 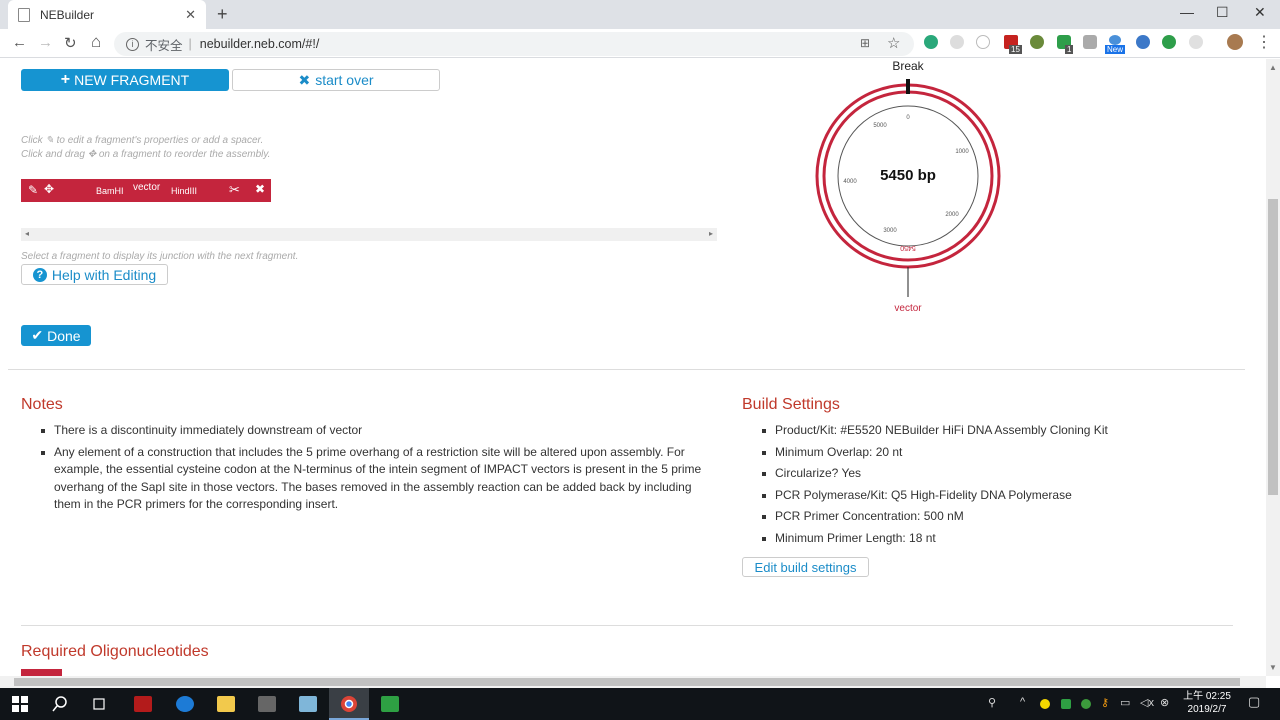 What do you see at coordinates (1187, 12) in the screenshot?
I see `minimize-button: —` at bounding box center [1187, 12].